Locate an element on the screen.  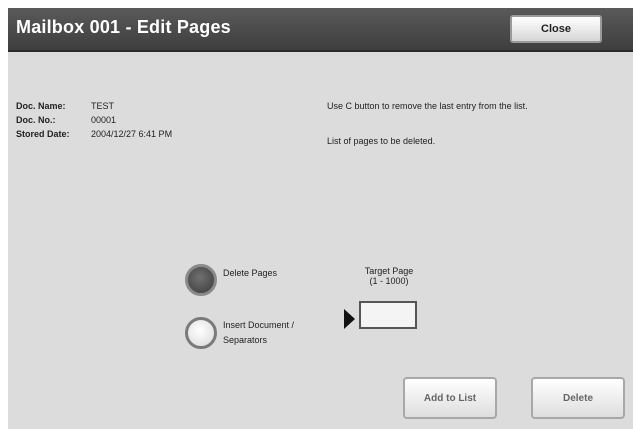
close-button: Close is located at coordinates (556, 29).